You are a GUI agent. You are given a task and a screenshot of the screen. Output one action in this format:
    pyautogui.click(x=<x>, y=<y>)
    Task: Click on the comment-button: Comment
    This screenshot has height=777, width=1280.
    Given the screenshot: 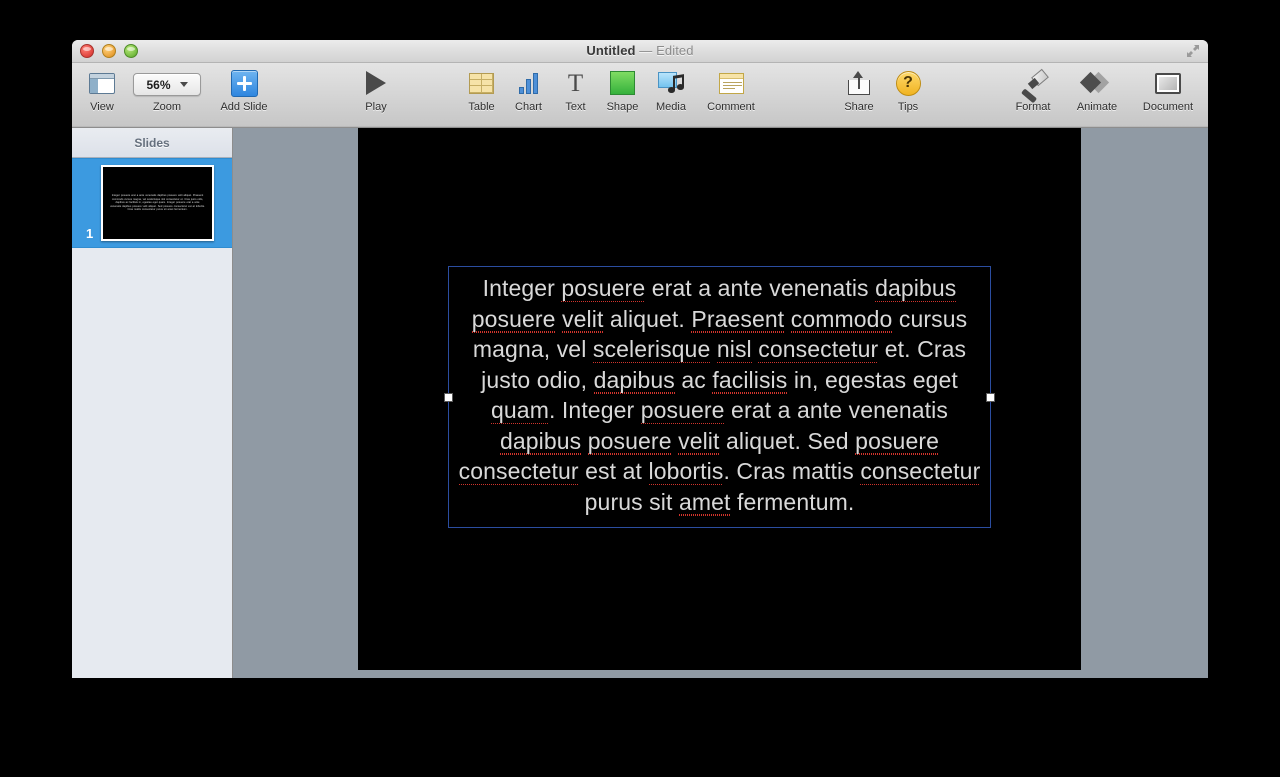 What is the action you would take?
    pyautogui.click(x=731, y=88)
    